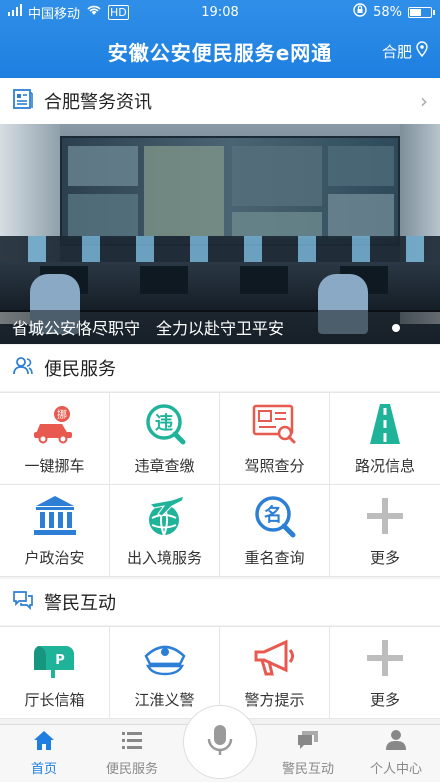 This screenshot has width=440, height=782. What do you see at coordinates (94, 12) in the screenshot?
I see `wifi-icon` at bounding box center [94, 12].